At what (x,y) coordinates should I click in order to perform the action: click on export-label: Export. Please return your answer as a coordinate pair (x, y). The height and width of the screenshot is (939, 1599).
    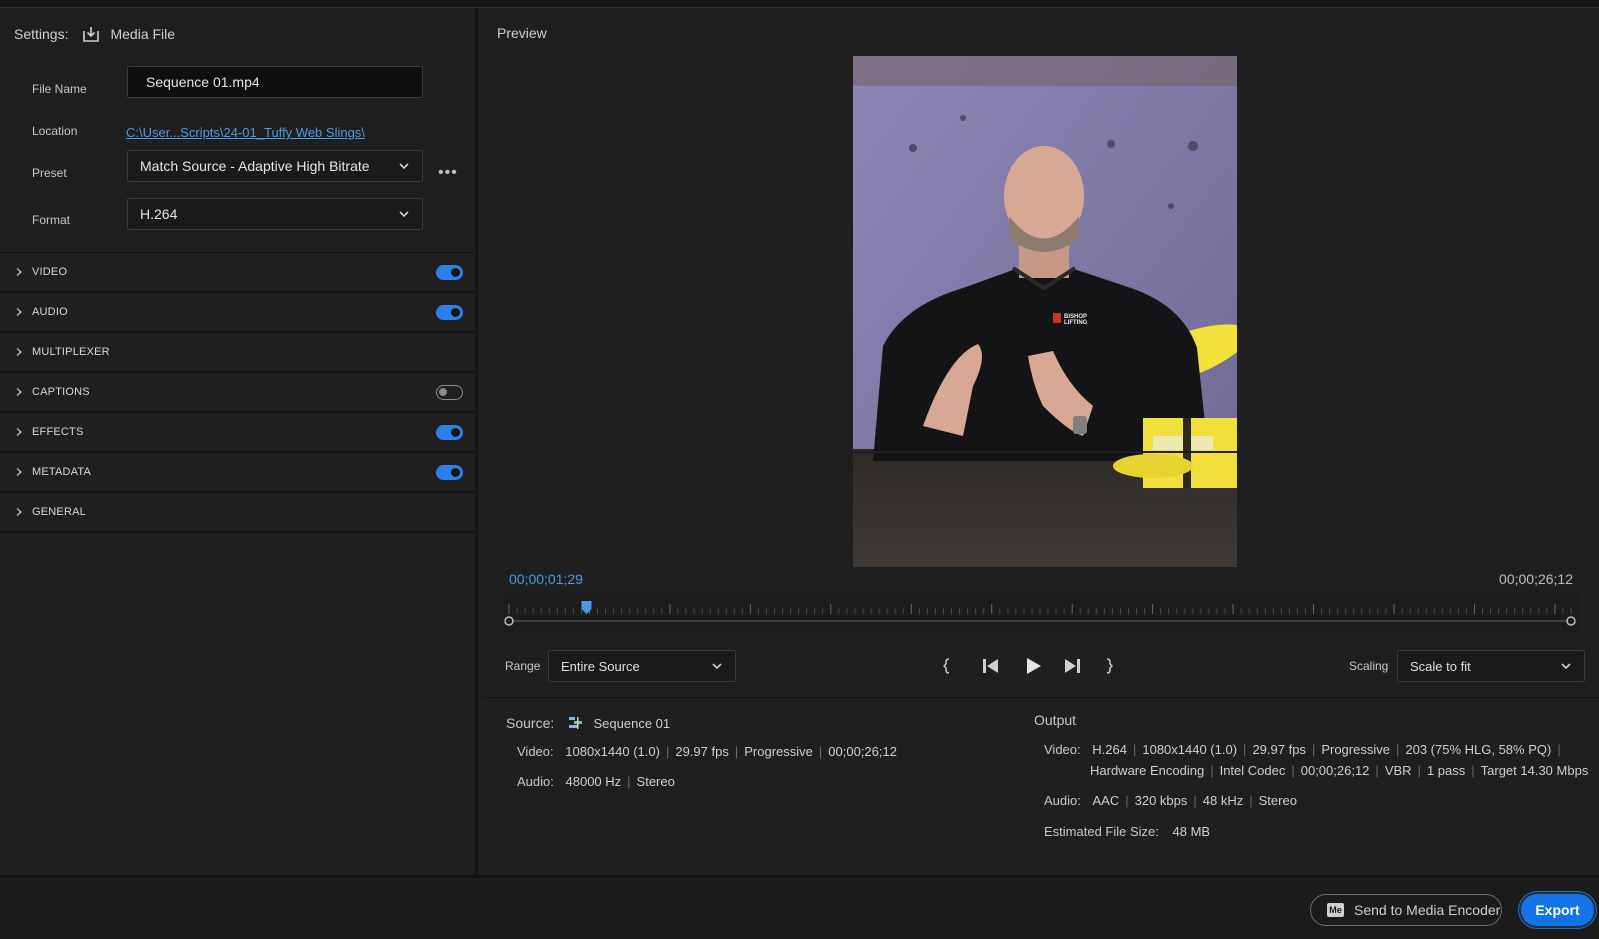
    Looking at the image, I should click on (1557, 910).